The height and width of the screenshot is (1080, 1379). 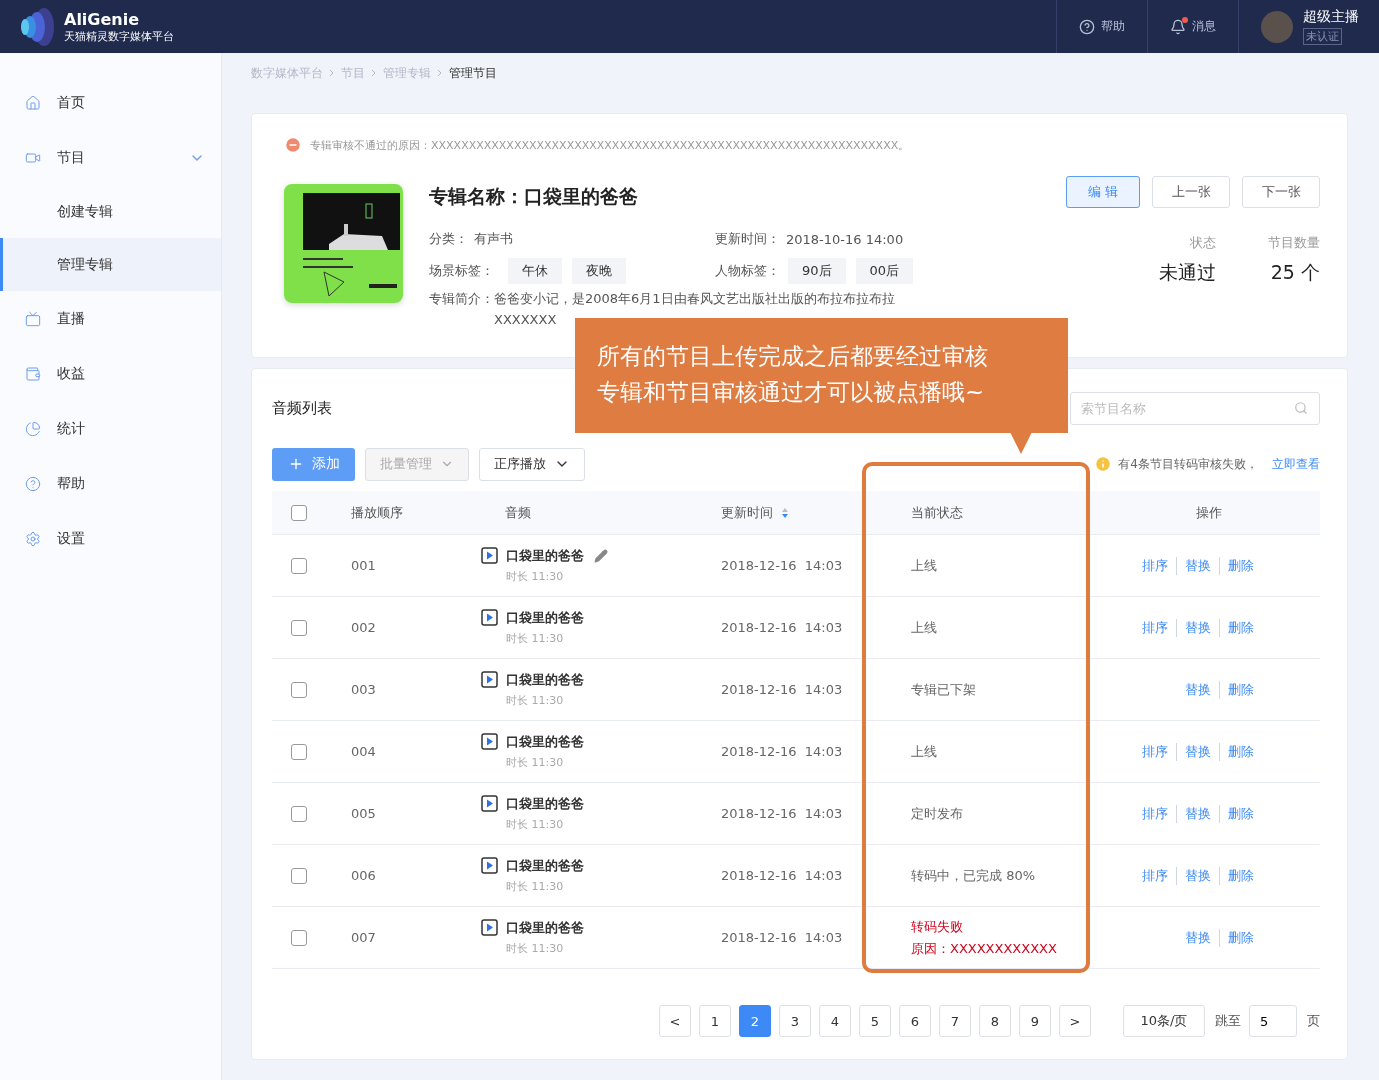 I want to click on verification-badge: 未认证, so click(x=1322, y=36).